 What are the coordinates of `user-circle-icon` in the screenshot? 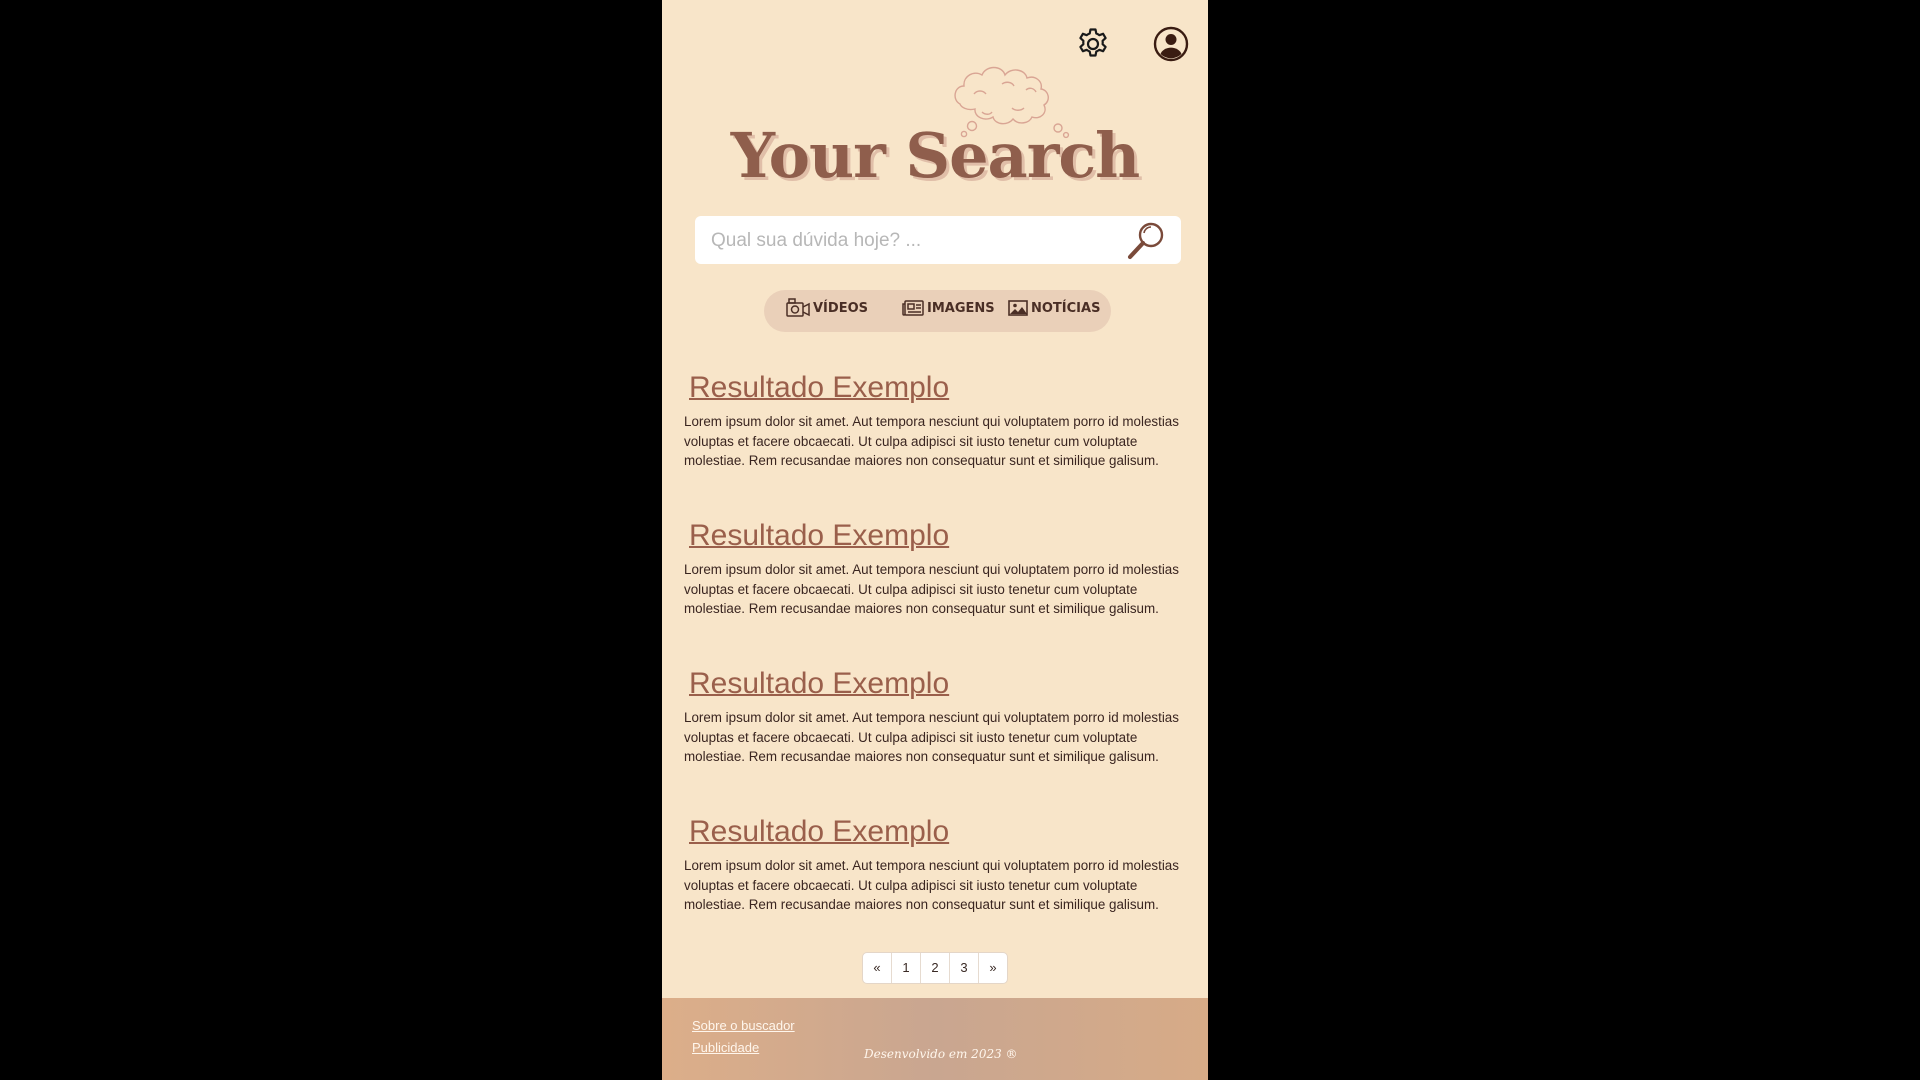 It's located at (1171, 44).